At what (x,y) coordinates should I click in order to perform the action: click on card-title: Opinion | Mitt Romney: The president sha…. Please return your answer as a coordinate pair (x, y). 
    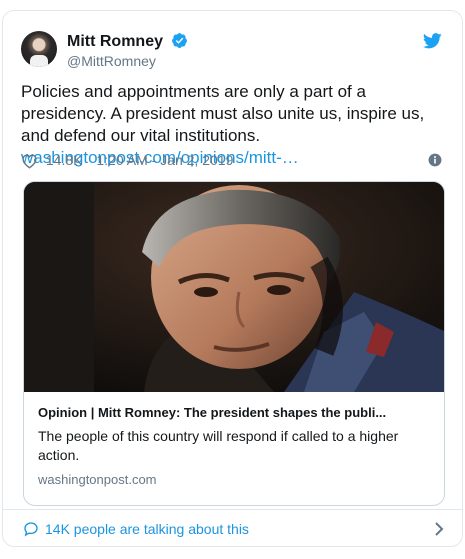
    Looking at the image, I should click on (234, 412).